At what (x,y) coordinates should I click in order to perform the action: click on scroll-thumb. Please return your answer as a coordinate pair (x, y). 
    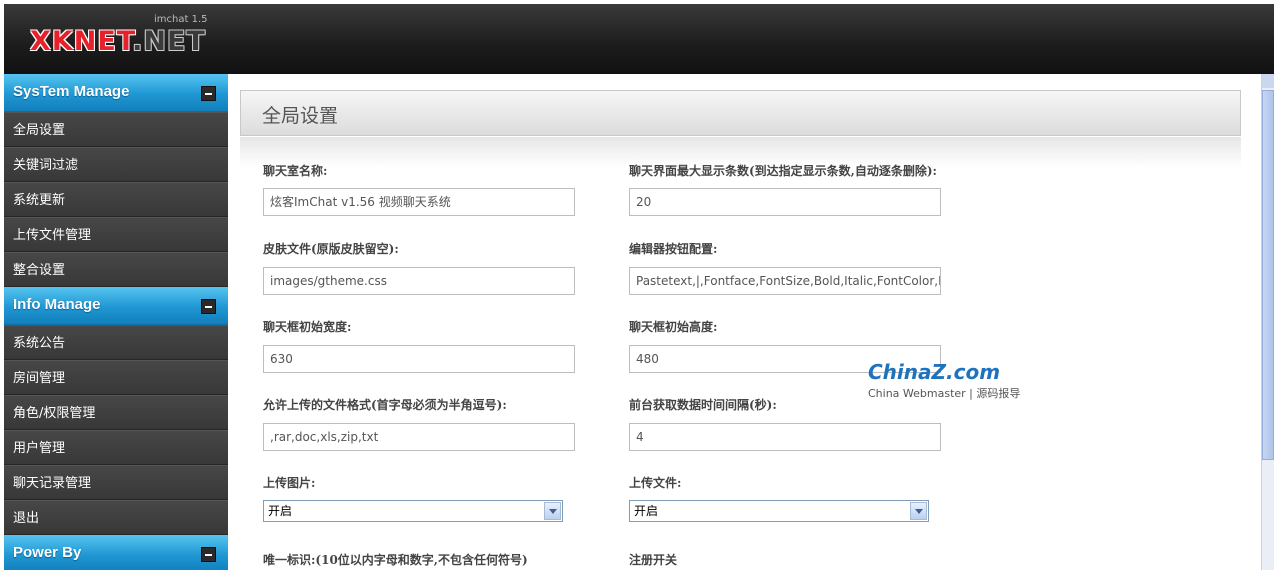
    Looking at the image, I should click on (1268, 275).